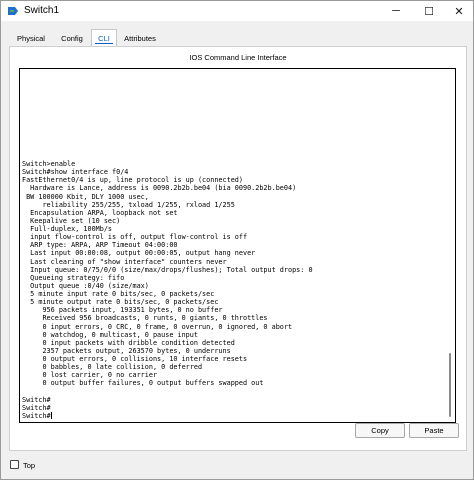 The image size is (474, 480). What do you see at coordinates (449, 245) in the screenshot?
I see `vertical-scrollbar` at bounding box center [449, 245].